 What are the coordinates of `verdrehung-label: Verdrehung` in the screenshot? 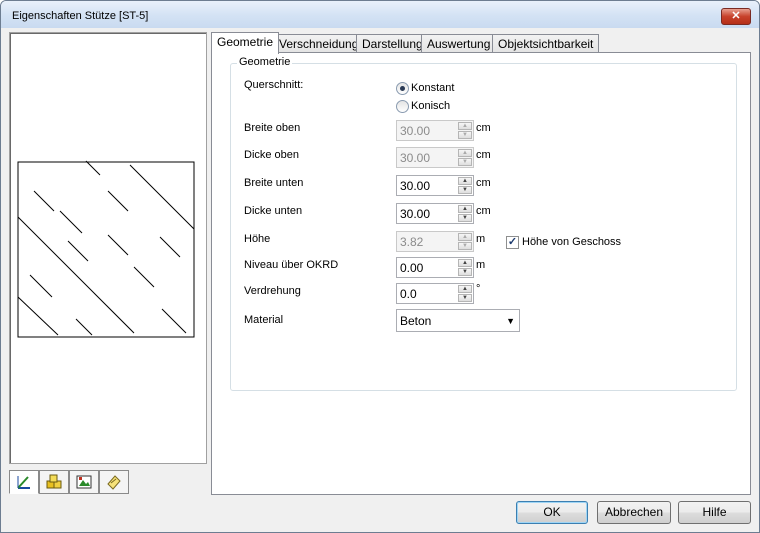 It's located at (272, 291).